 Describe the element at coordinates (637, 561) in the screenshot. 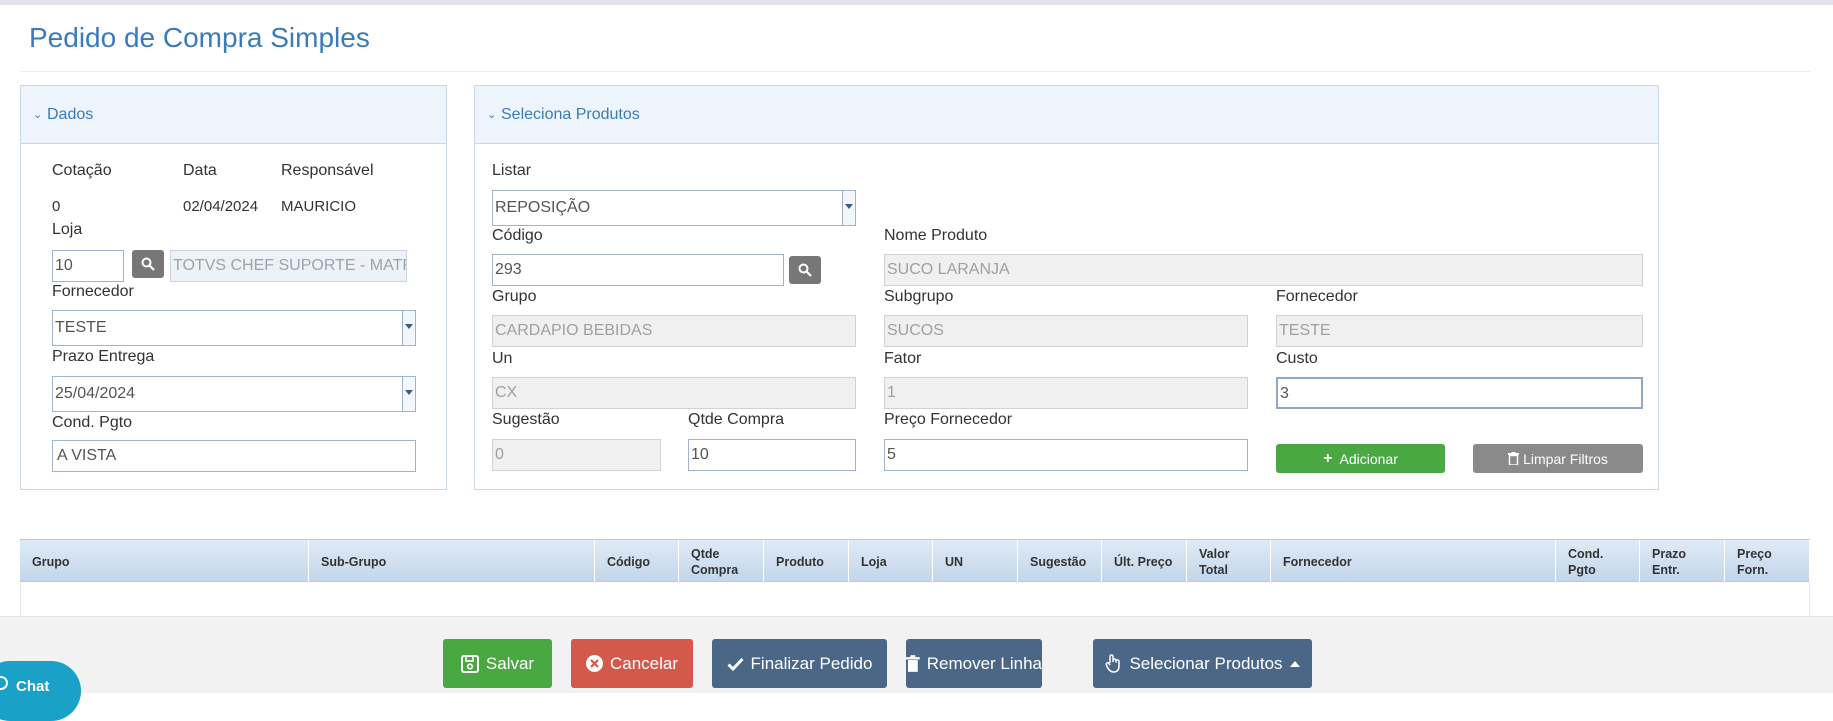

I see `column-header-codigo: Código` at that location.